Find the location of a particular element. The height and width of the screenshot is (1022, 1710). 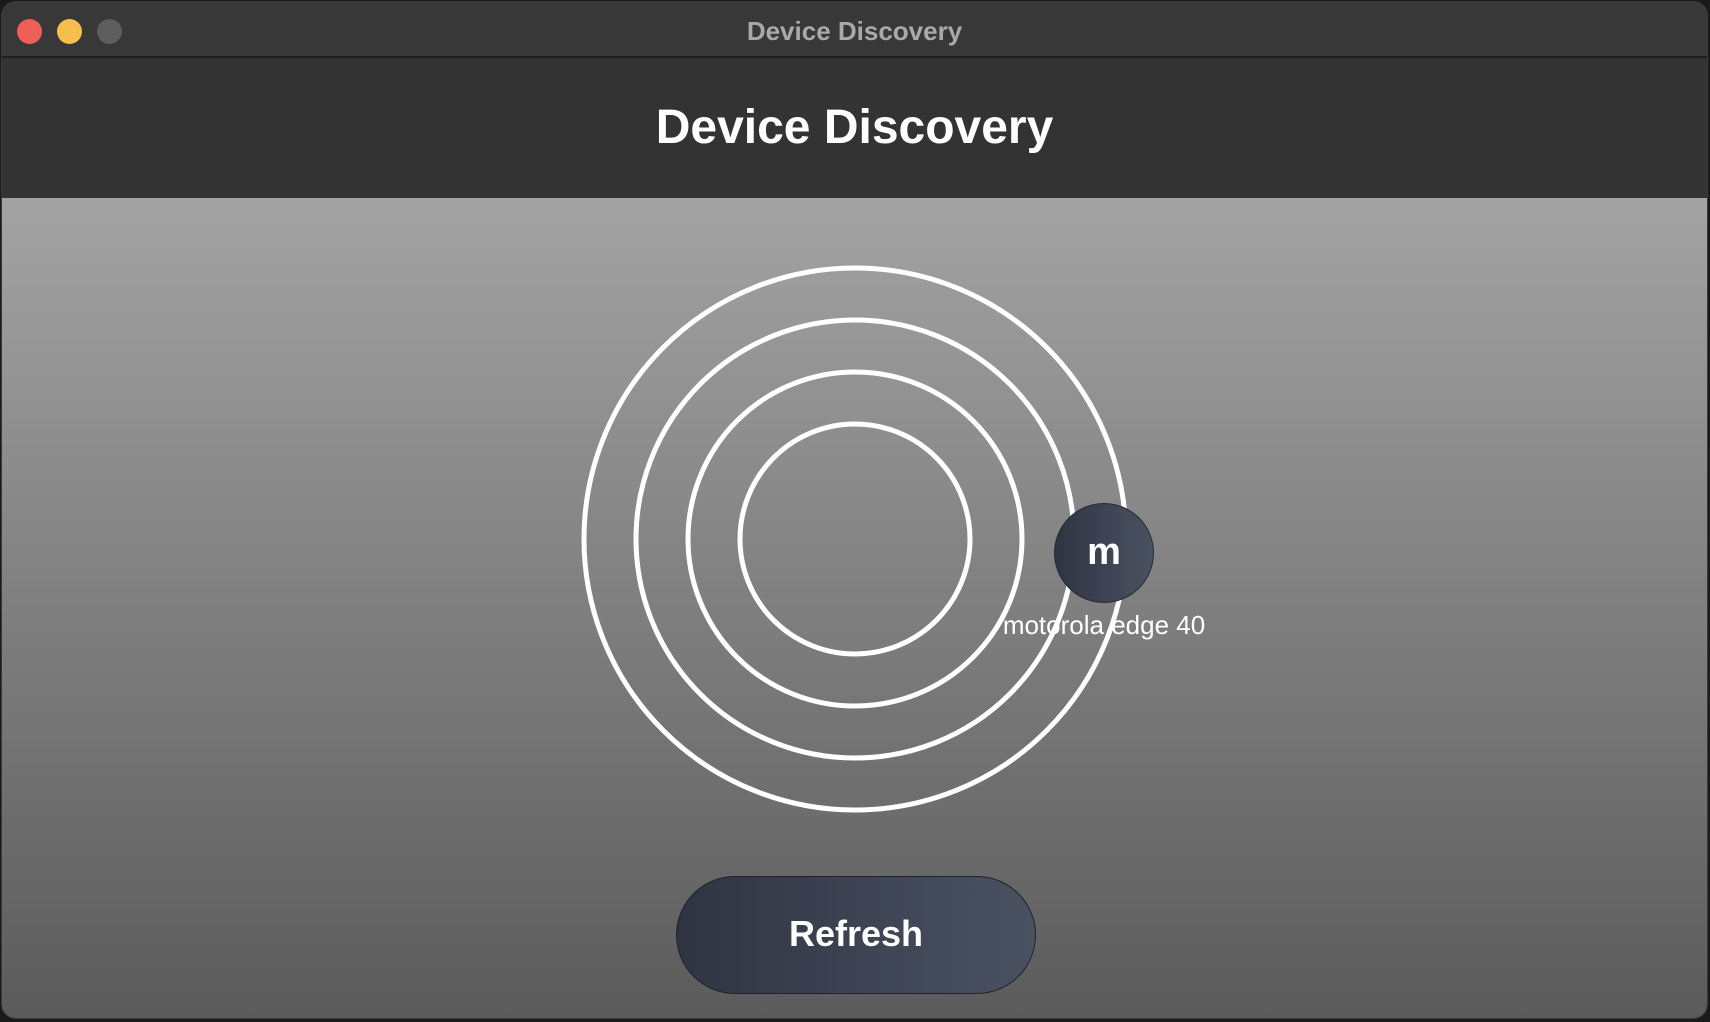

device-name-label: motorola edge 40 is located at coordinates (1104, 625).